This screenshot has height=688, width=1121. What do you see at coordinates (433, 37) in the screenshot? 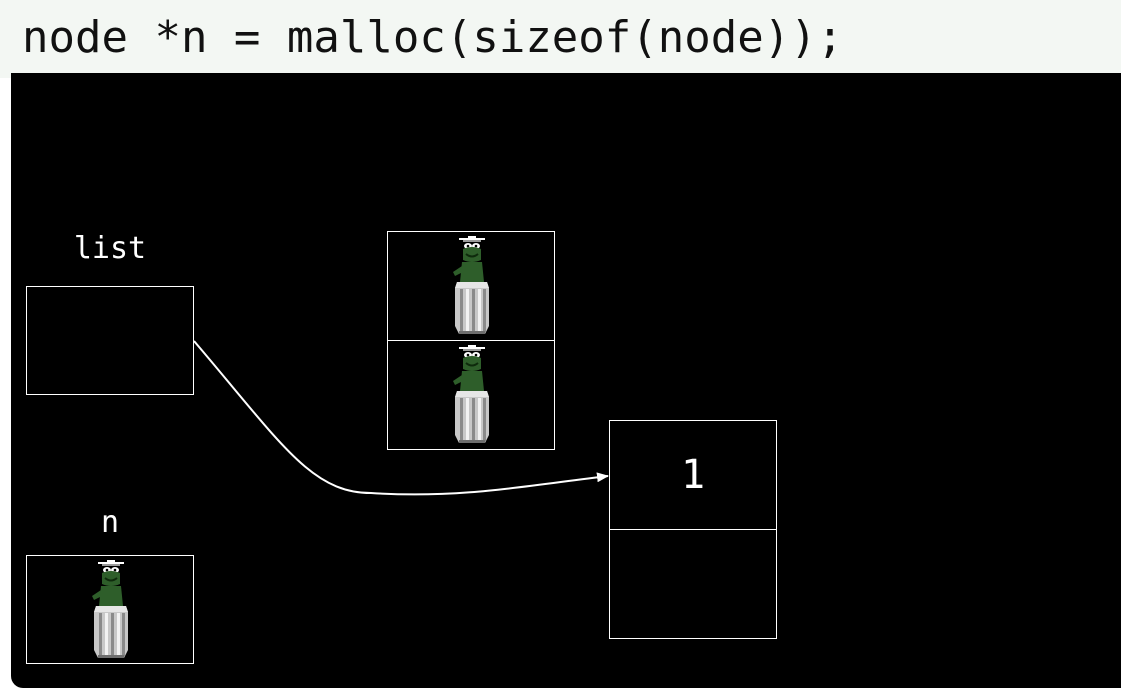
I see `code-line: node *n = malloc(sizeof(node));` at bounding box center [433, 37].